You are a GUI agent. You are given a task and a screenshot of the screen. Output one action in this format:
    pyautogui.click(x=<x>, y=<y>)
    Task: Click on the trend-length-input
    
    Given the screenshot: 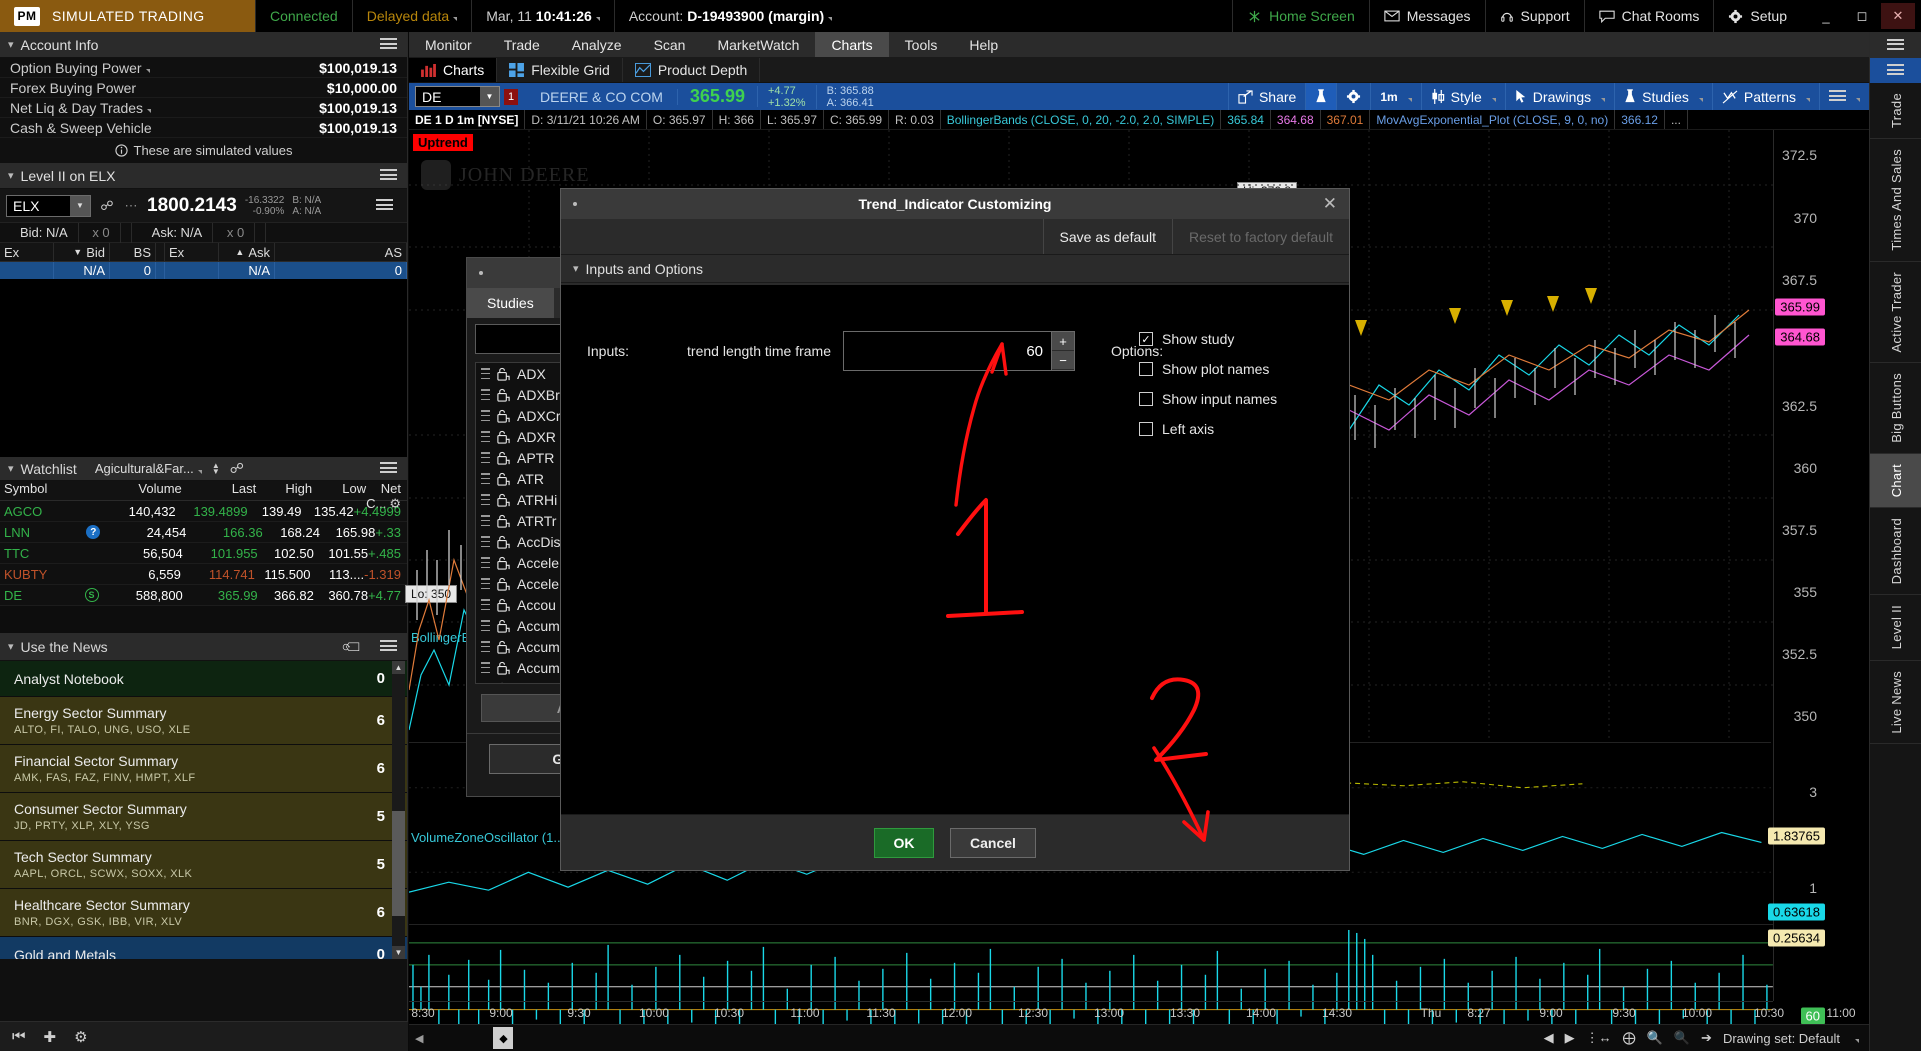 What is the action you would take?
    pyautogui.click(x=947, y=351)
    